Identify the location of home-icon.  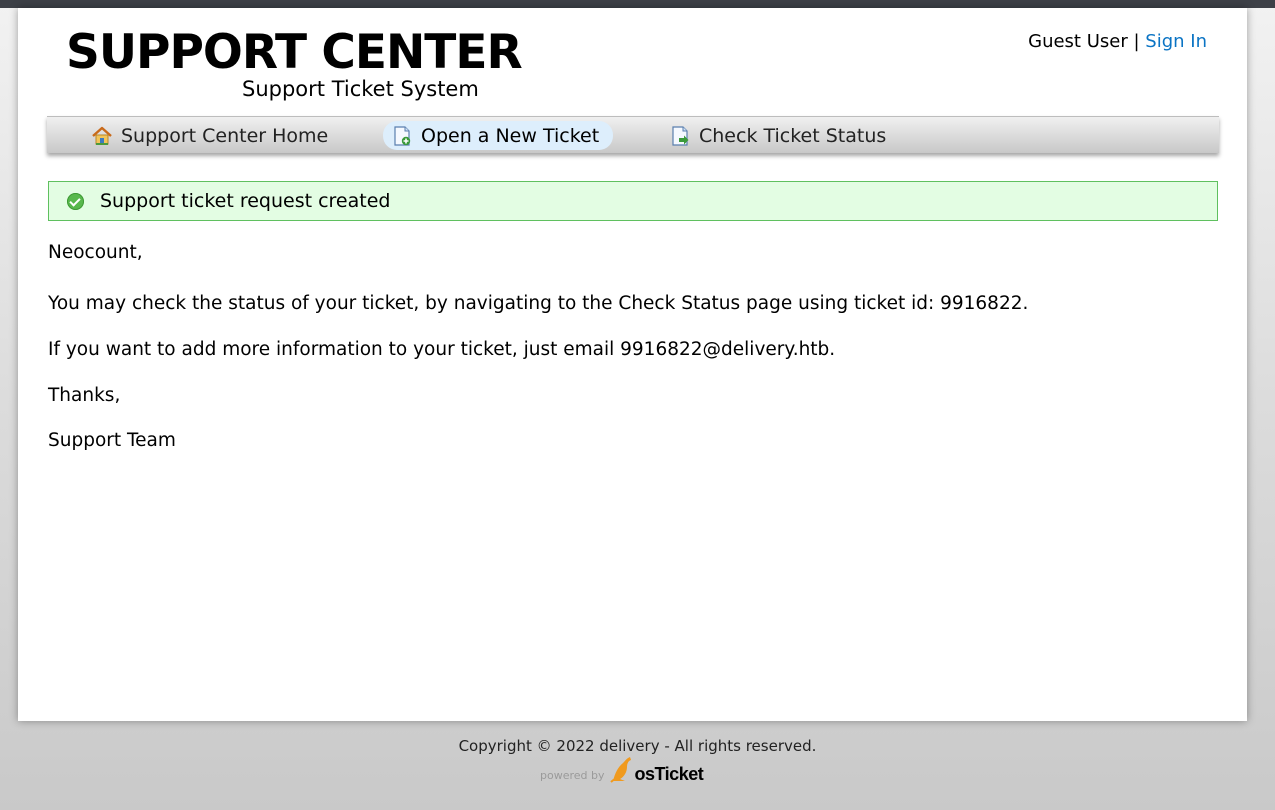
(102, 136).